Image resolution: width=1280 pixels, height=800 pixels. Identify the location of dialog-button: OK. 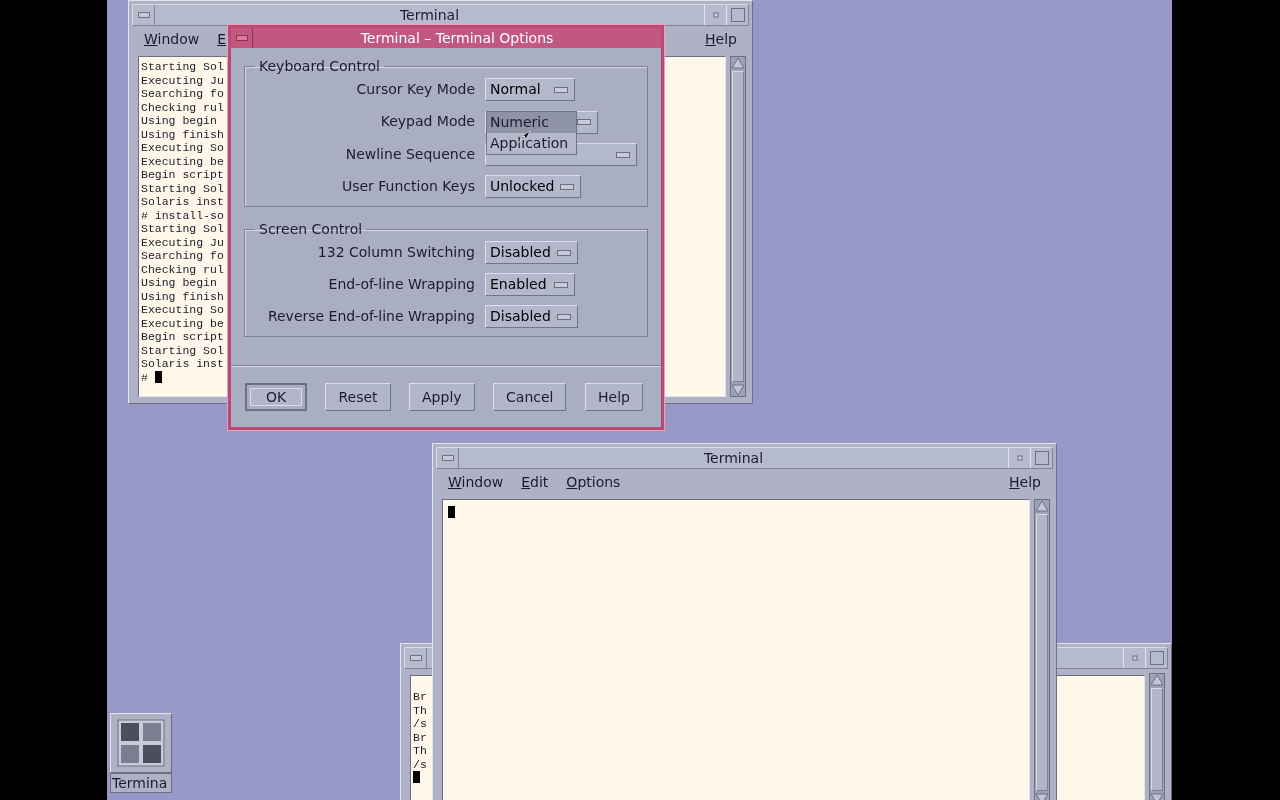
(276, 397).